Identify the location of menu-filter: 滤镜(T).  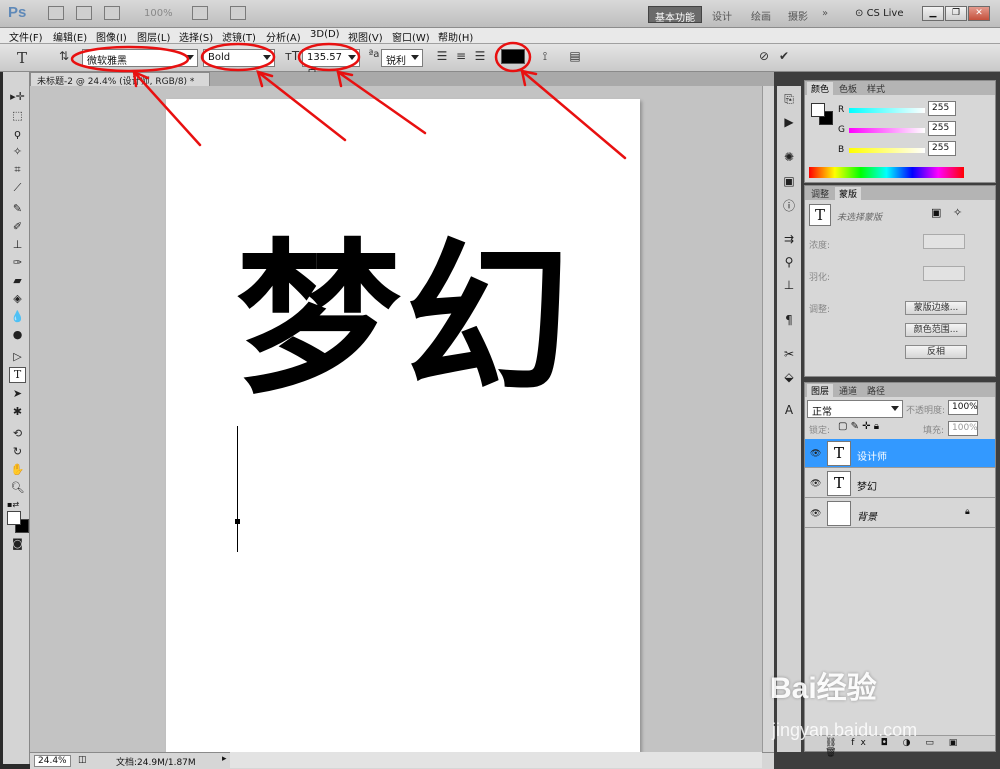
(239, 36).